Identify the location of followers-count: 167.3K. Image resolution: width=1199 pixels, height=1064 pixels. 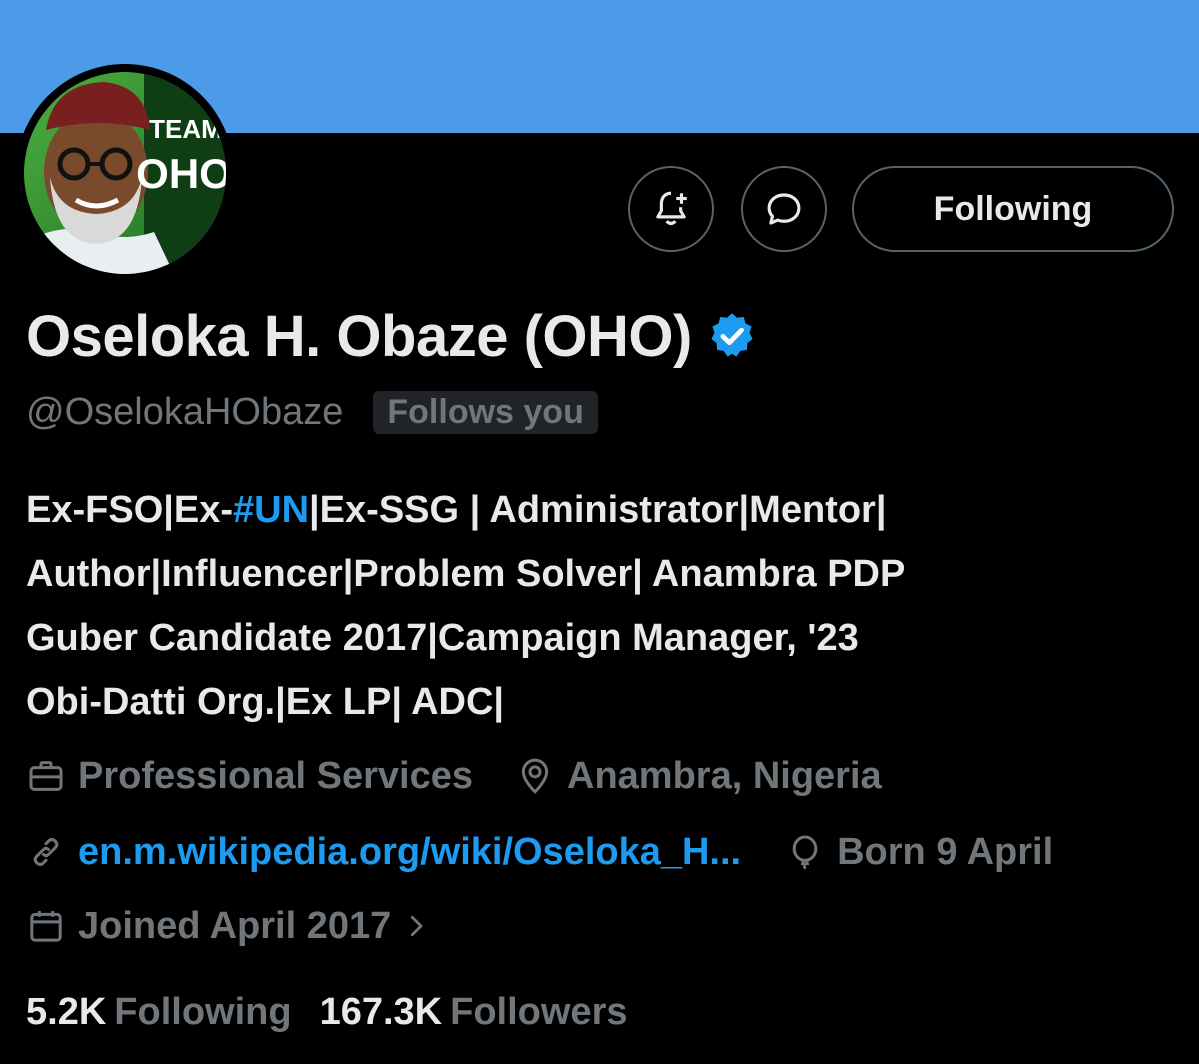
(381, 1011).